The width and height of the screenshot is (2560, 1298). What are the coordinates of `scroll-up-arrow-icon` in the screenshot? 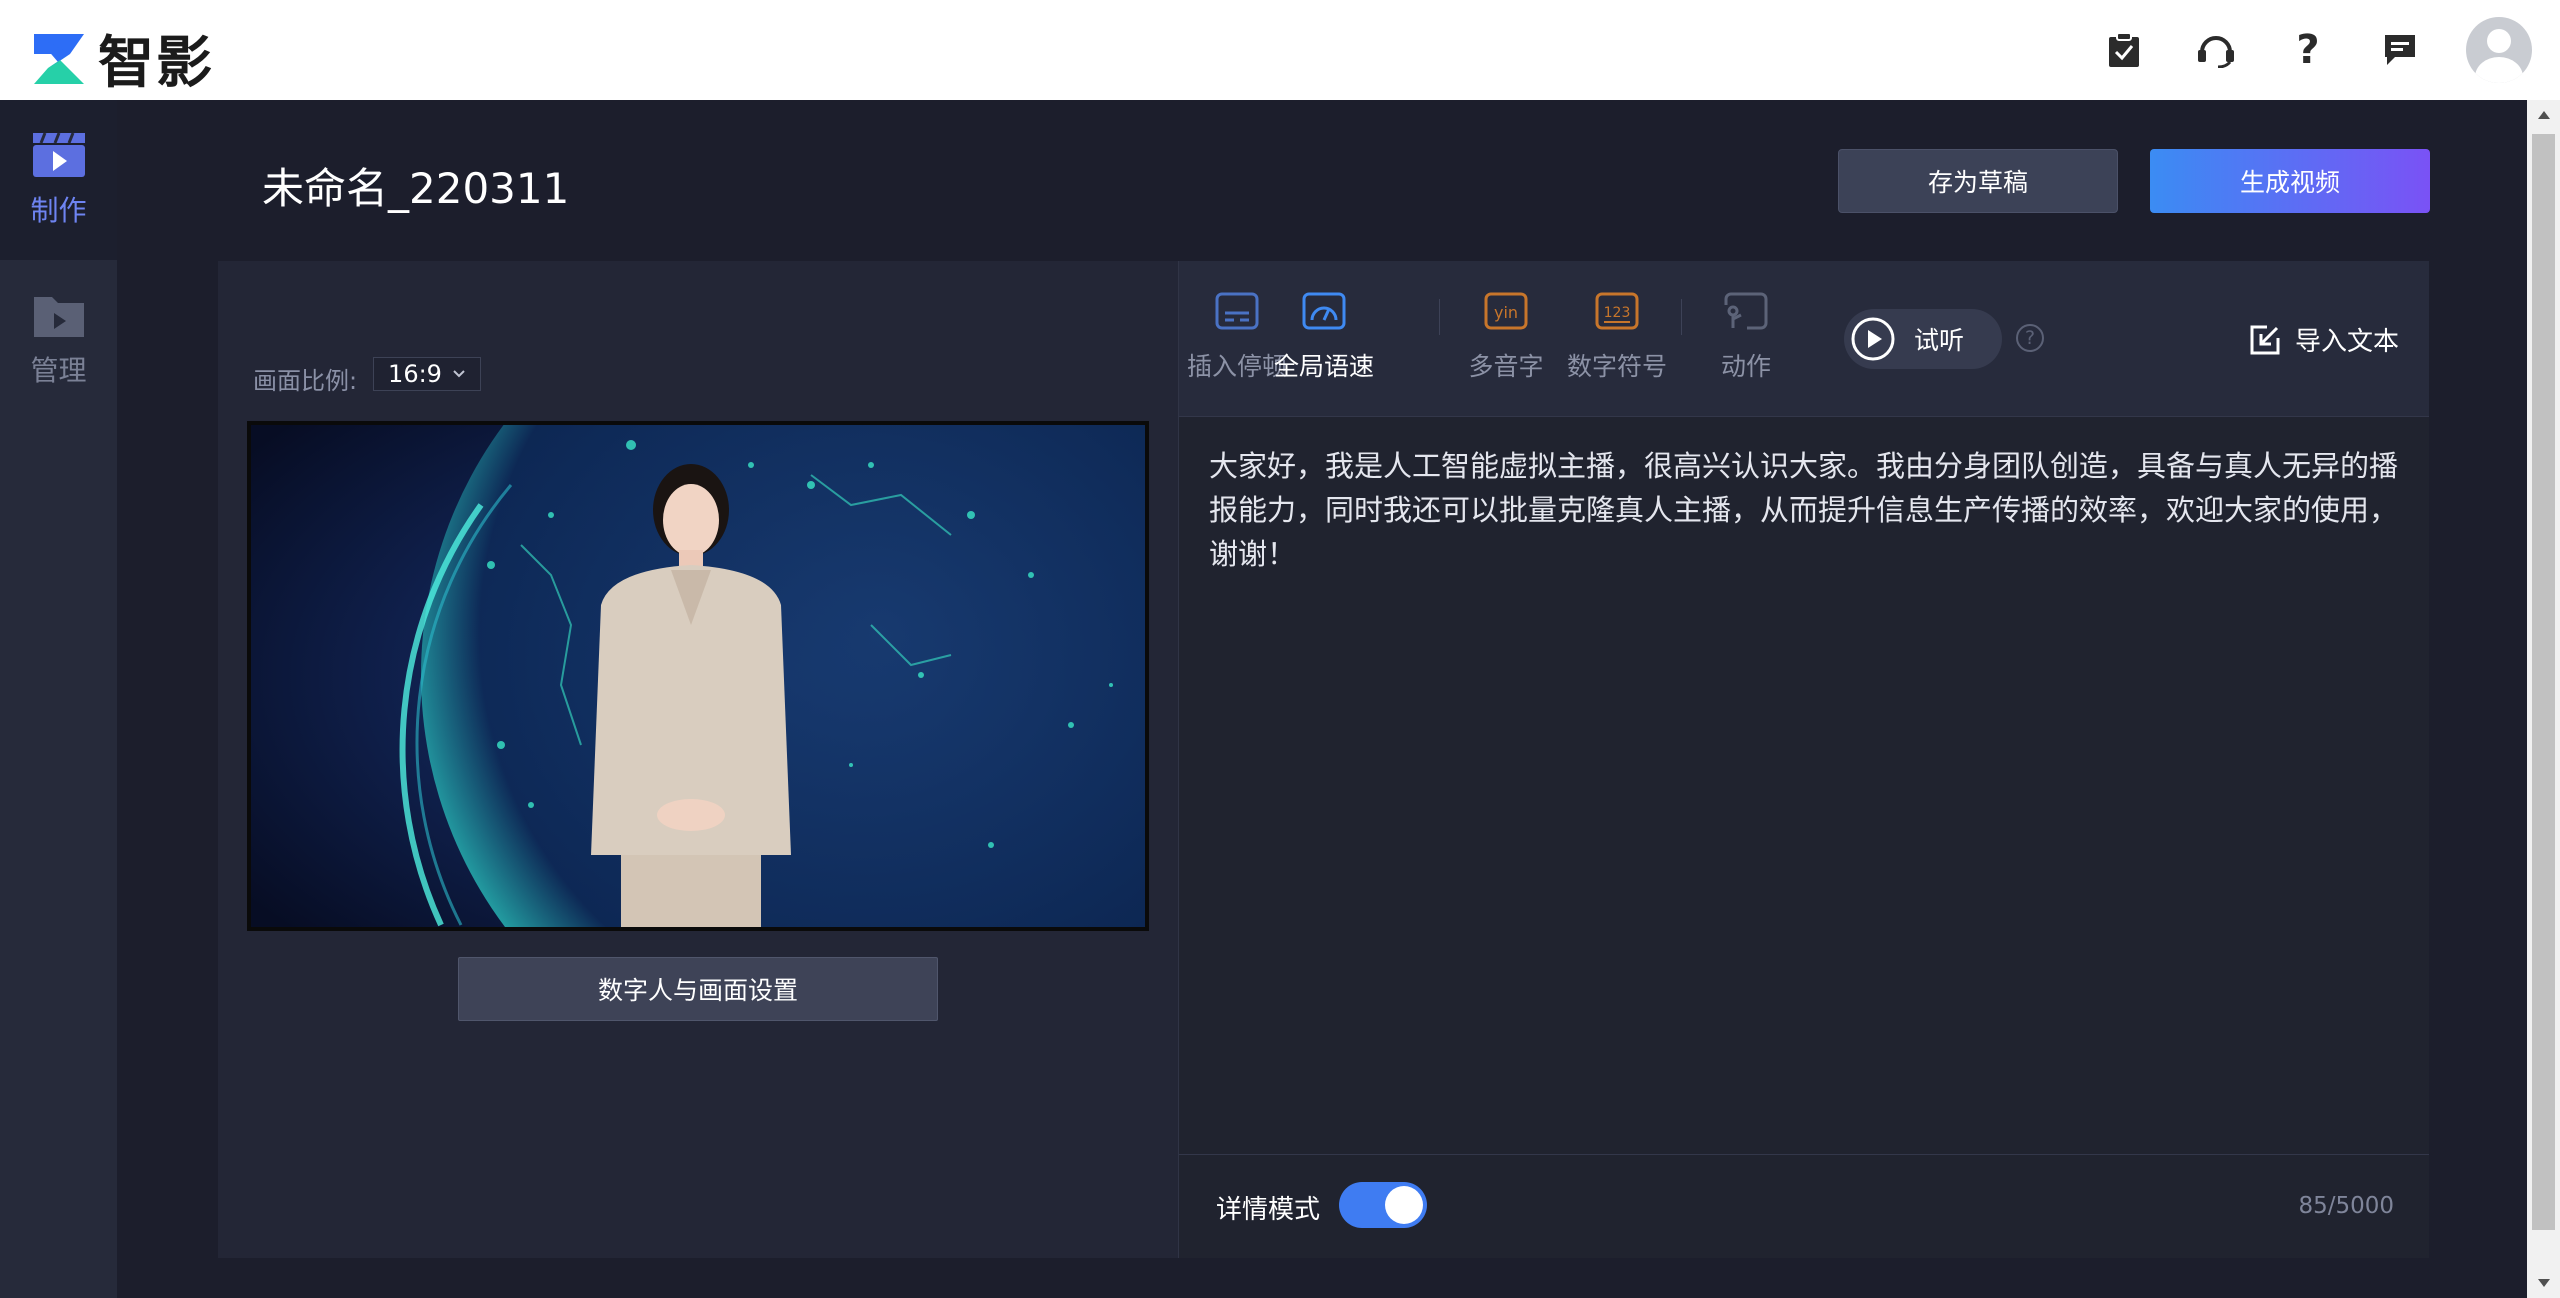 It's located at (2543, 115).